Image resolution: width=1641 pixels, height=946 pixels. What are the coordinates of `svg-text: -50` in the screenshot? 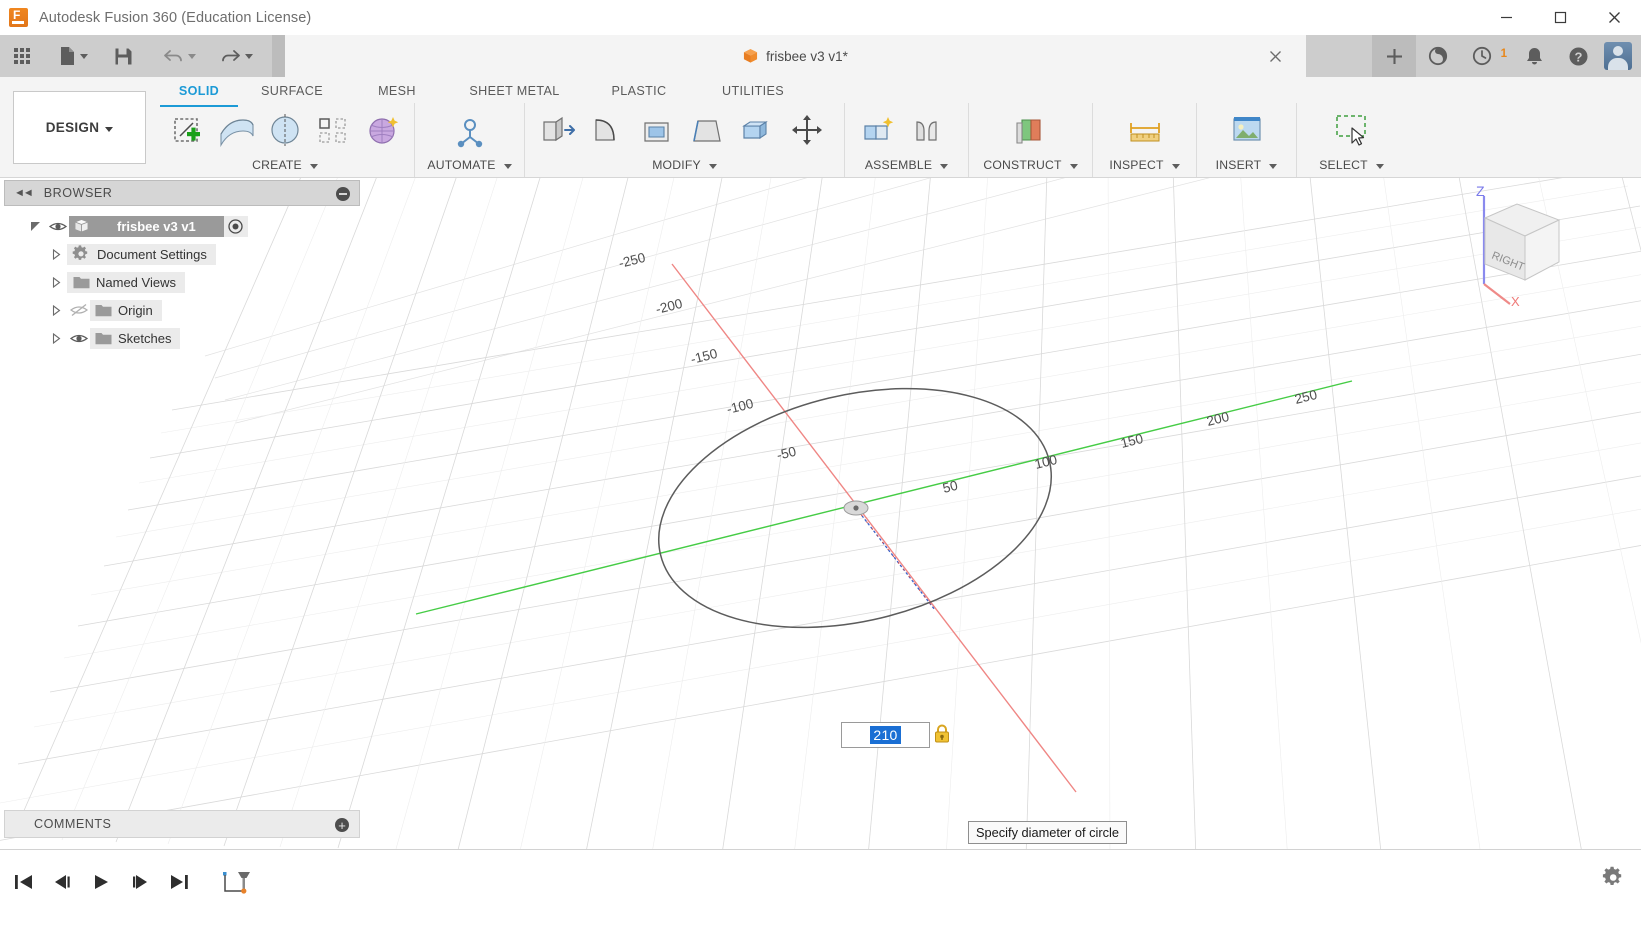 It's located at (786, 453).